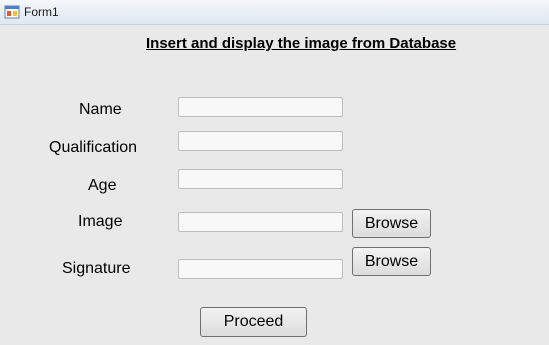 The image size is (549, 345). Describe the element at coordinates (391, 223) in the screenshot. I see `image-browse-button: Browse` at that location.